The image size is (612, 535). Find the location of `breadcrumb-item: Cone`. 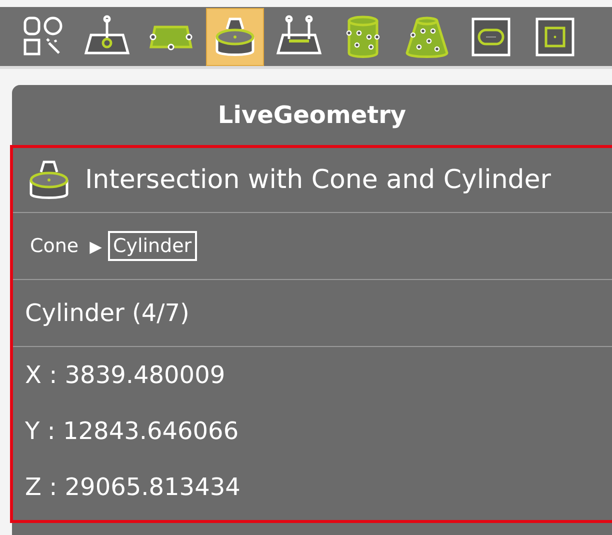

breadcrumb-item: Cone is located at coordinates (54, 246).